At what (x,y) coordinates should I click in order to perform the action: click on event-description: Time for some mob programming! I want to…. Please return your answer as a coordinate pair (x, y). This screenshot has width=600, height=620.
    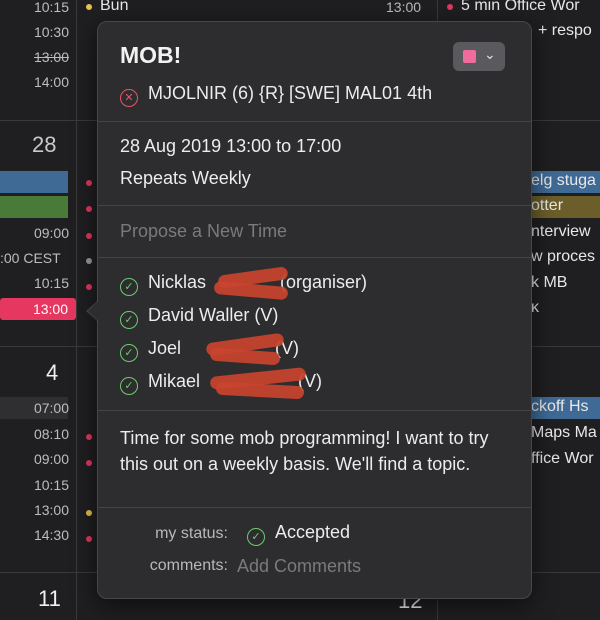
    Looking at the image, I should click on (304, 451).